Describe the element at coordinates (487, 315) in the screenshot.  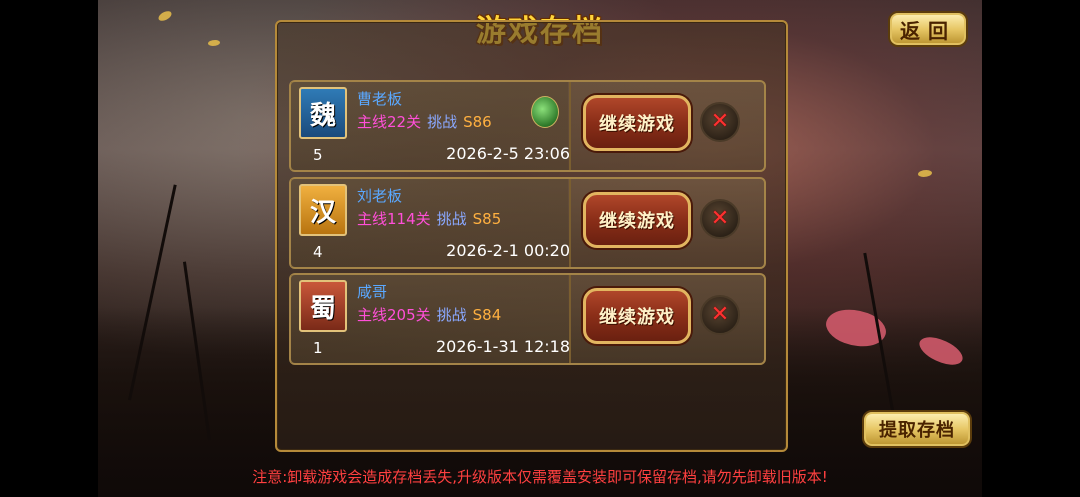
I see `server-tag: S84` at that location.